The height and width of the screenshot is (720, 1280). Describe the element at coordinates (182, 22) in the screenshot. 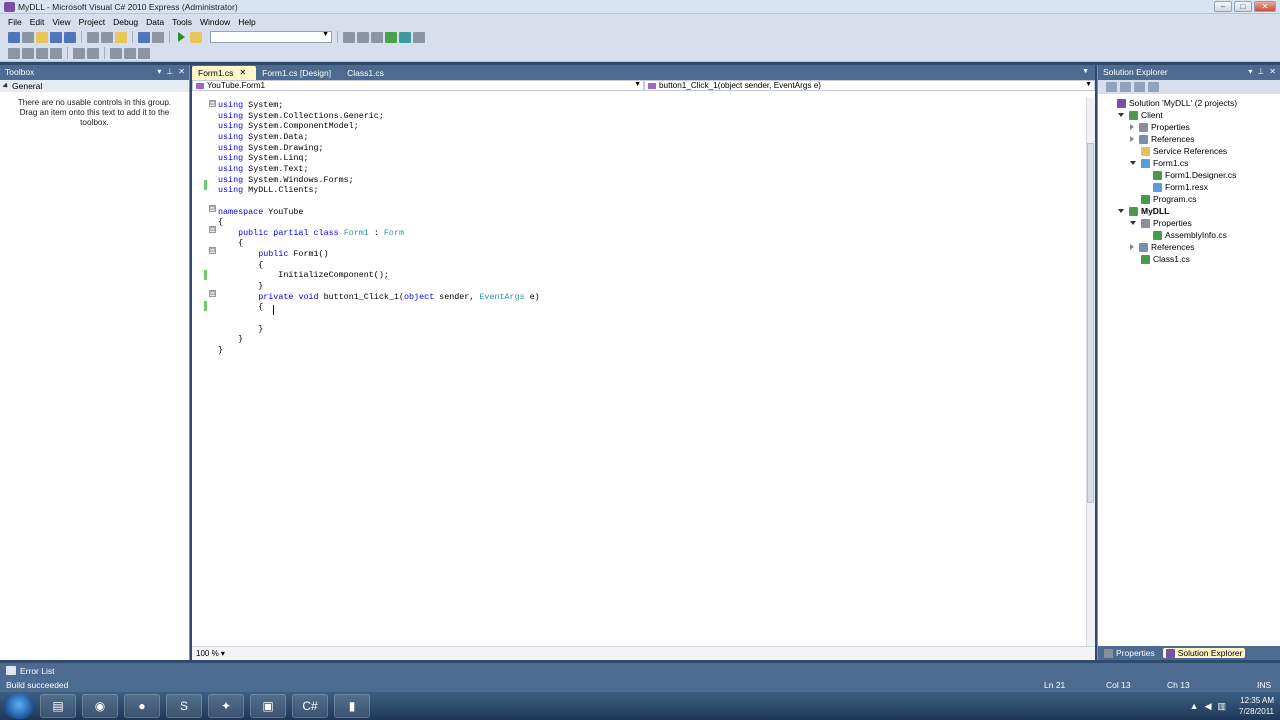

I see `menu-tools: Tools` at that location.